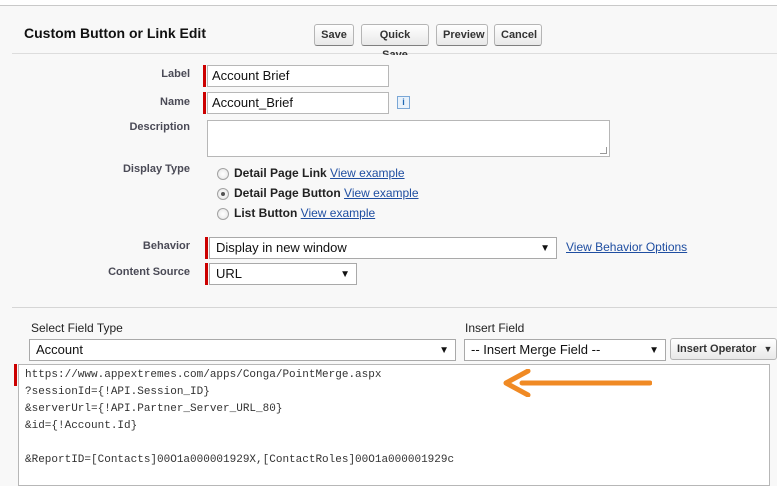  I want to click on annotation-arrow-icon, so click(577, 383).